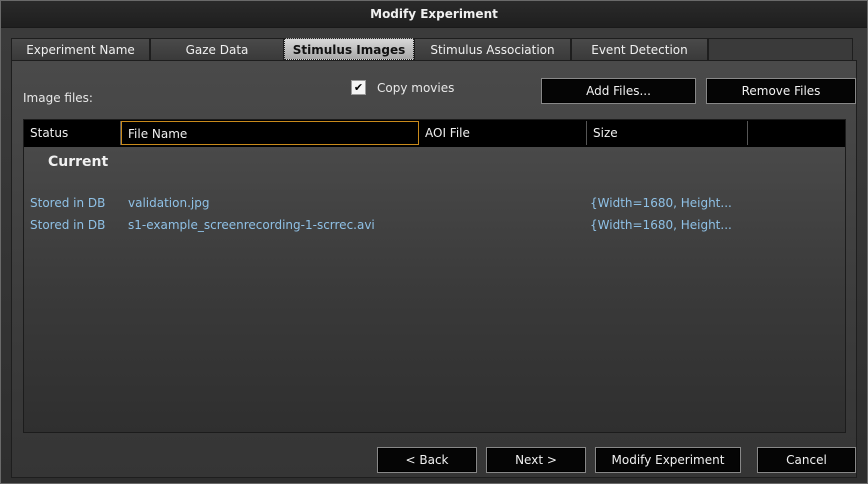 The width and height of the screenshot is (868, 484). I want to click on column-header-extra, so click(796, 133).